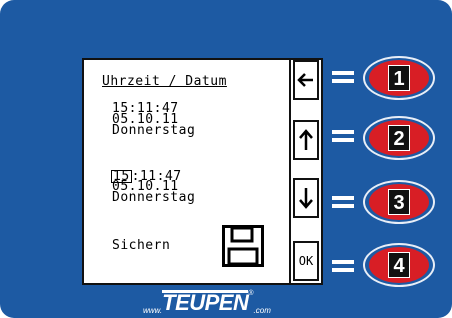  What do you see at coordinates (141, 245) in the screenshot?
I see `save-label: Sichern` at bounding box center [141, 245].